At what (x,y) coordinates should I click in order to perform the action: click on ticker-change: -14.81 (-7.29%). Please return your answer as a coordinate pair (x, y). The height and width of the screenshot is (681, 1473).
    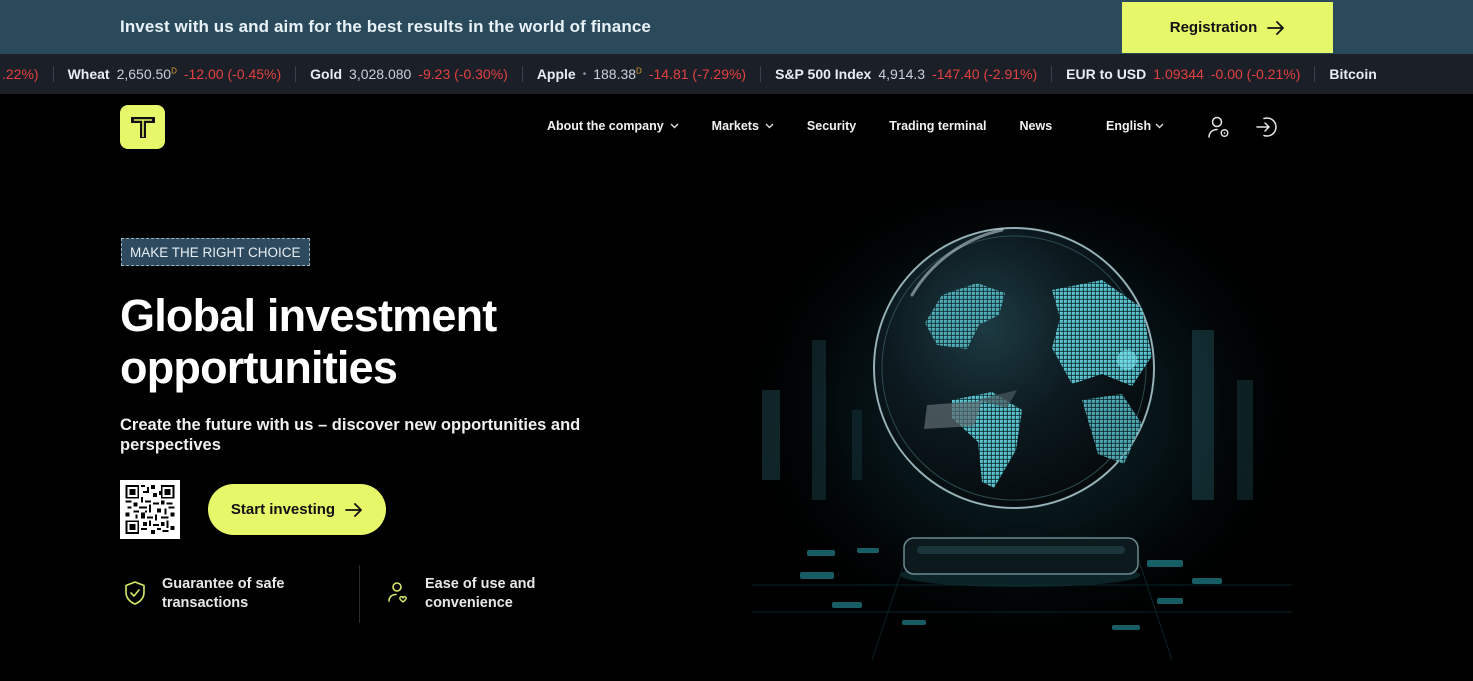
    Looking at the image, I should click on (697, 74).